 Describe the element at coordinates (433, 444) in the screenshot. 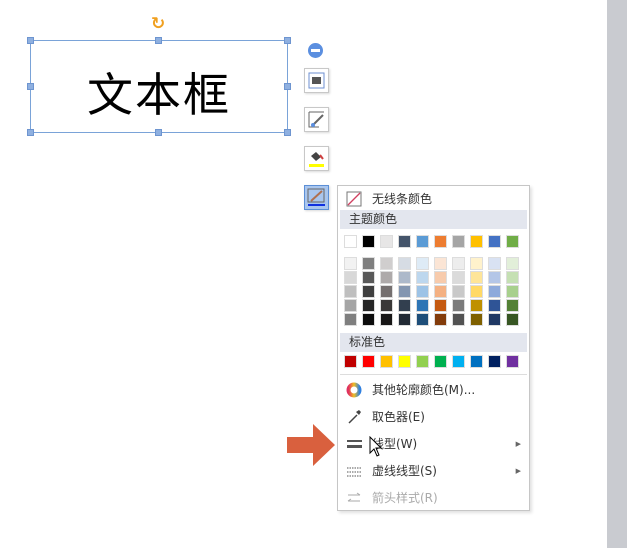

I see `line-style-item: 线型(W) ▶` at that location.